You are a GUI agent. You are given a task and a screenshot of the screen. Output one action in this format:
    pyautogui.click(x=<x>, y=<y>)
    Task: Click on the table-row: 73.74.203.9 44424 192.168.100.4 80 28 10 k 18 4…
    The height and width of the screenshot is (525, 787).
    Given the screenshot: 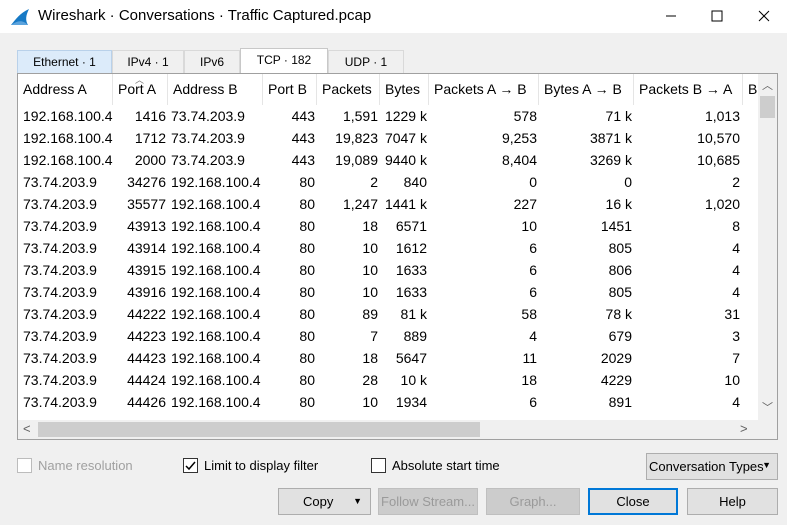 What is the action you would take?
    pyautogui.click(x=388, y=380)
    